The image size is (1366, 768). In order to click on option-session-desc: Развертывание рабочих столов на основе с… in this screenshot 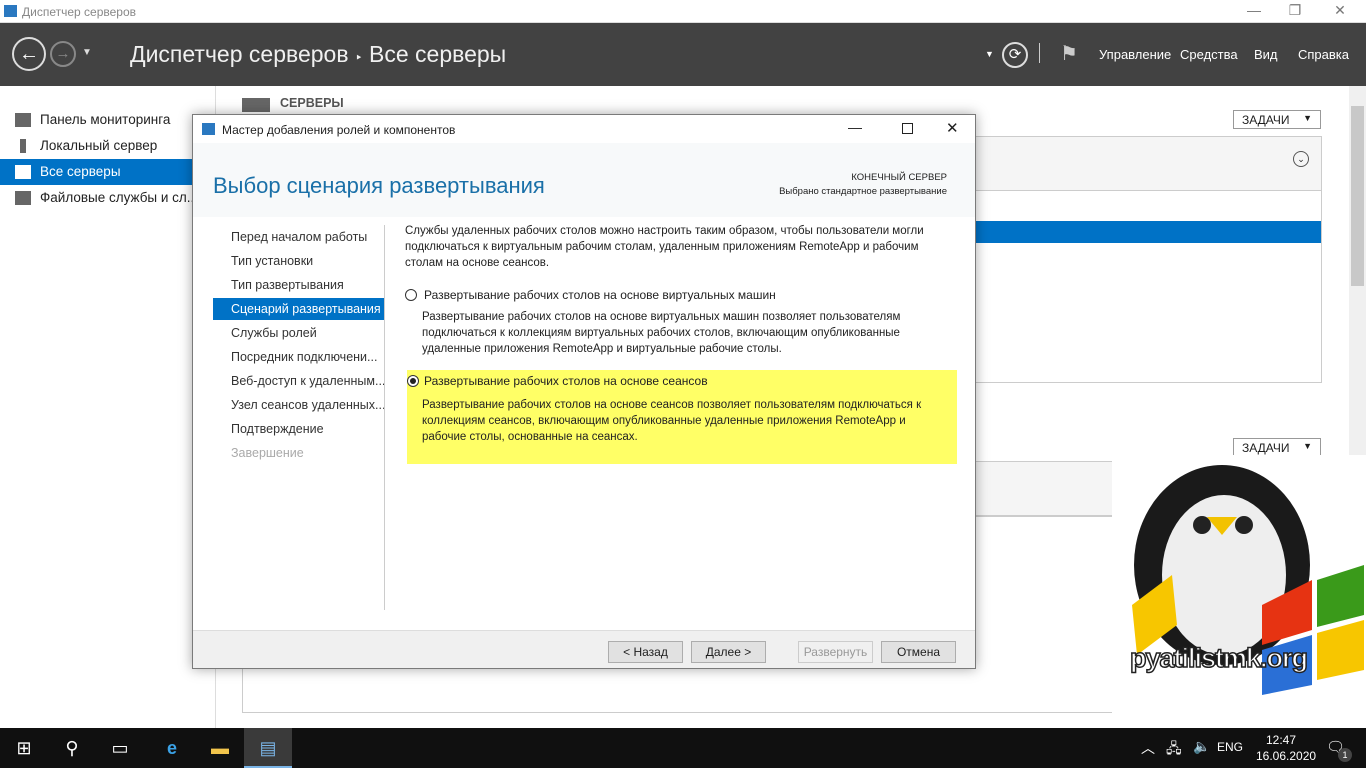, I will do `click(672, 421)`.